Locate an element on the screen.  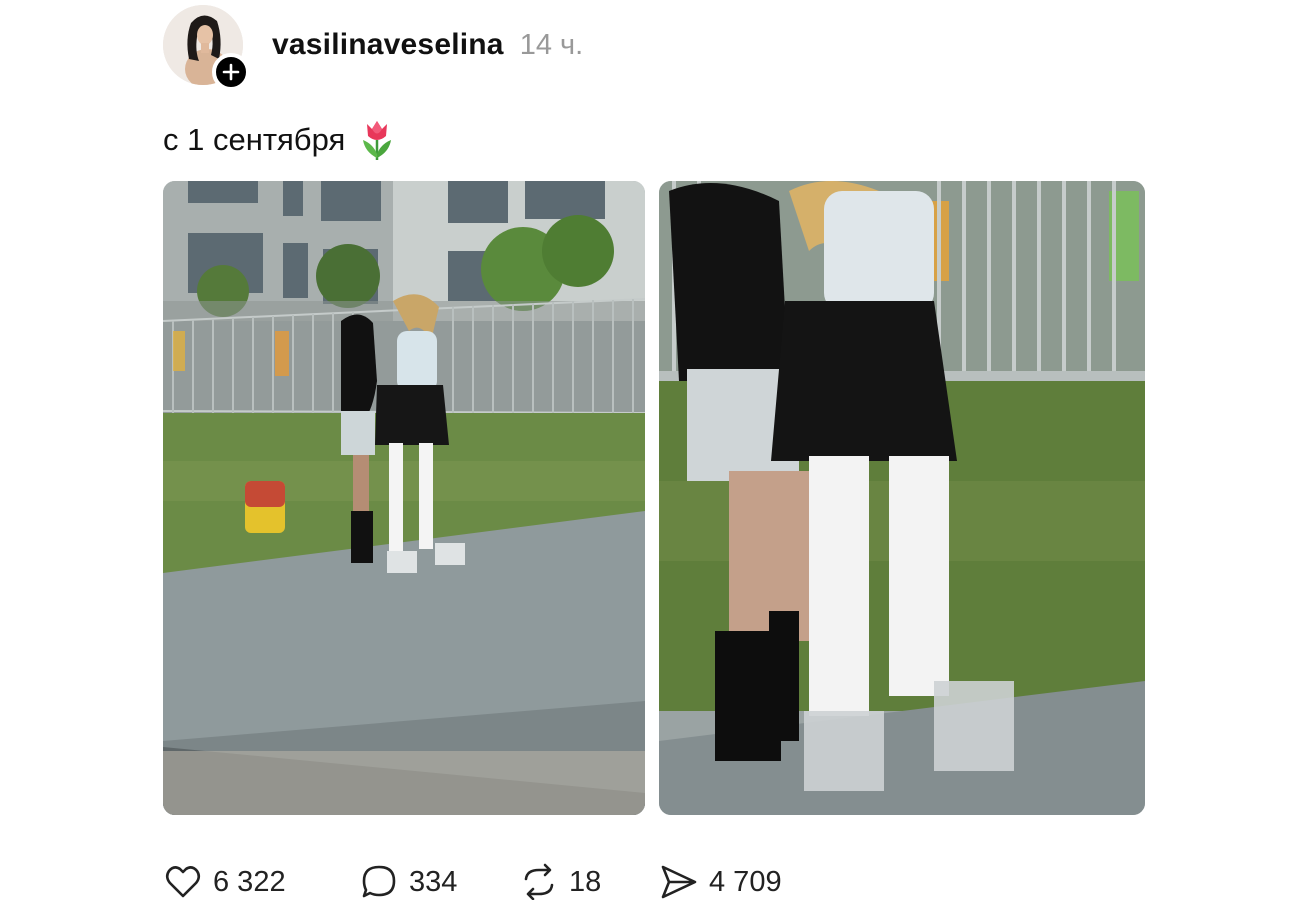
post-header: vasilinaveselina 14 ч. is located at coordinates (427, 45).